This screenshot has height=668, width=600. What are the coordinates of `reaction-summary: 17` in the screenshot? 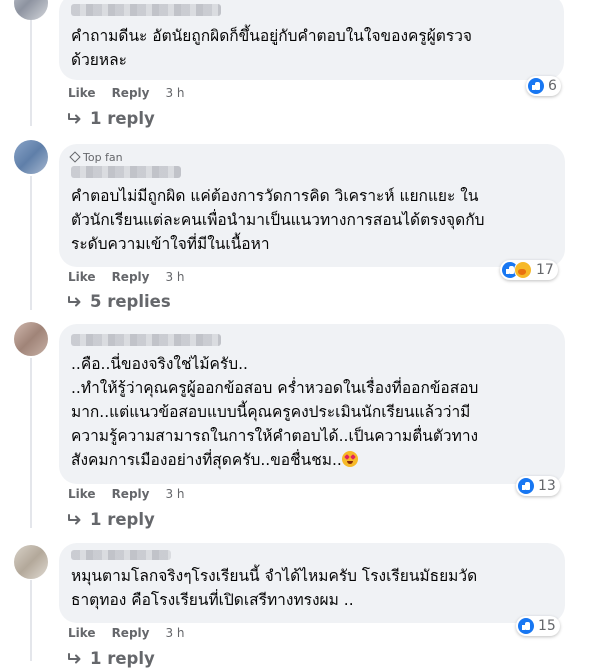 It's located at (529, 270).